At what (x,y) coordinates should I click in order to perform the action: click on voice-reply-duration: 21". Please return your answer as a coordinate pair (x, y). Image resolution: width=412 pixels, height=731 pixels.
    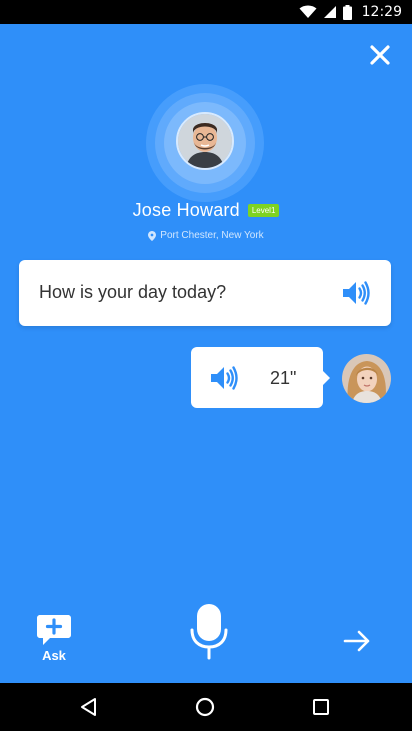
    Looking at the image, I should click on (283, 378).